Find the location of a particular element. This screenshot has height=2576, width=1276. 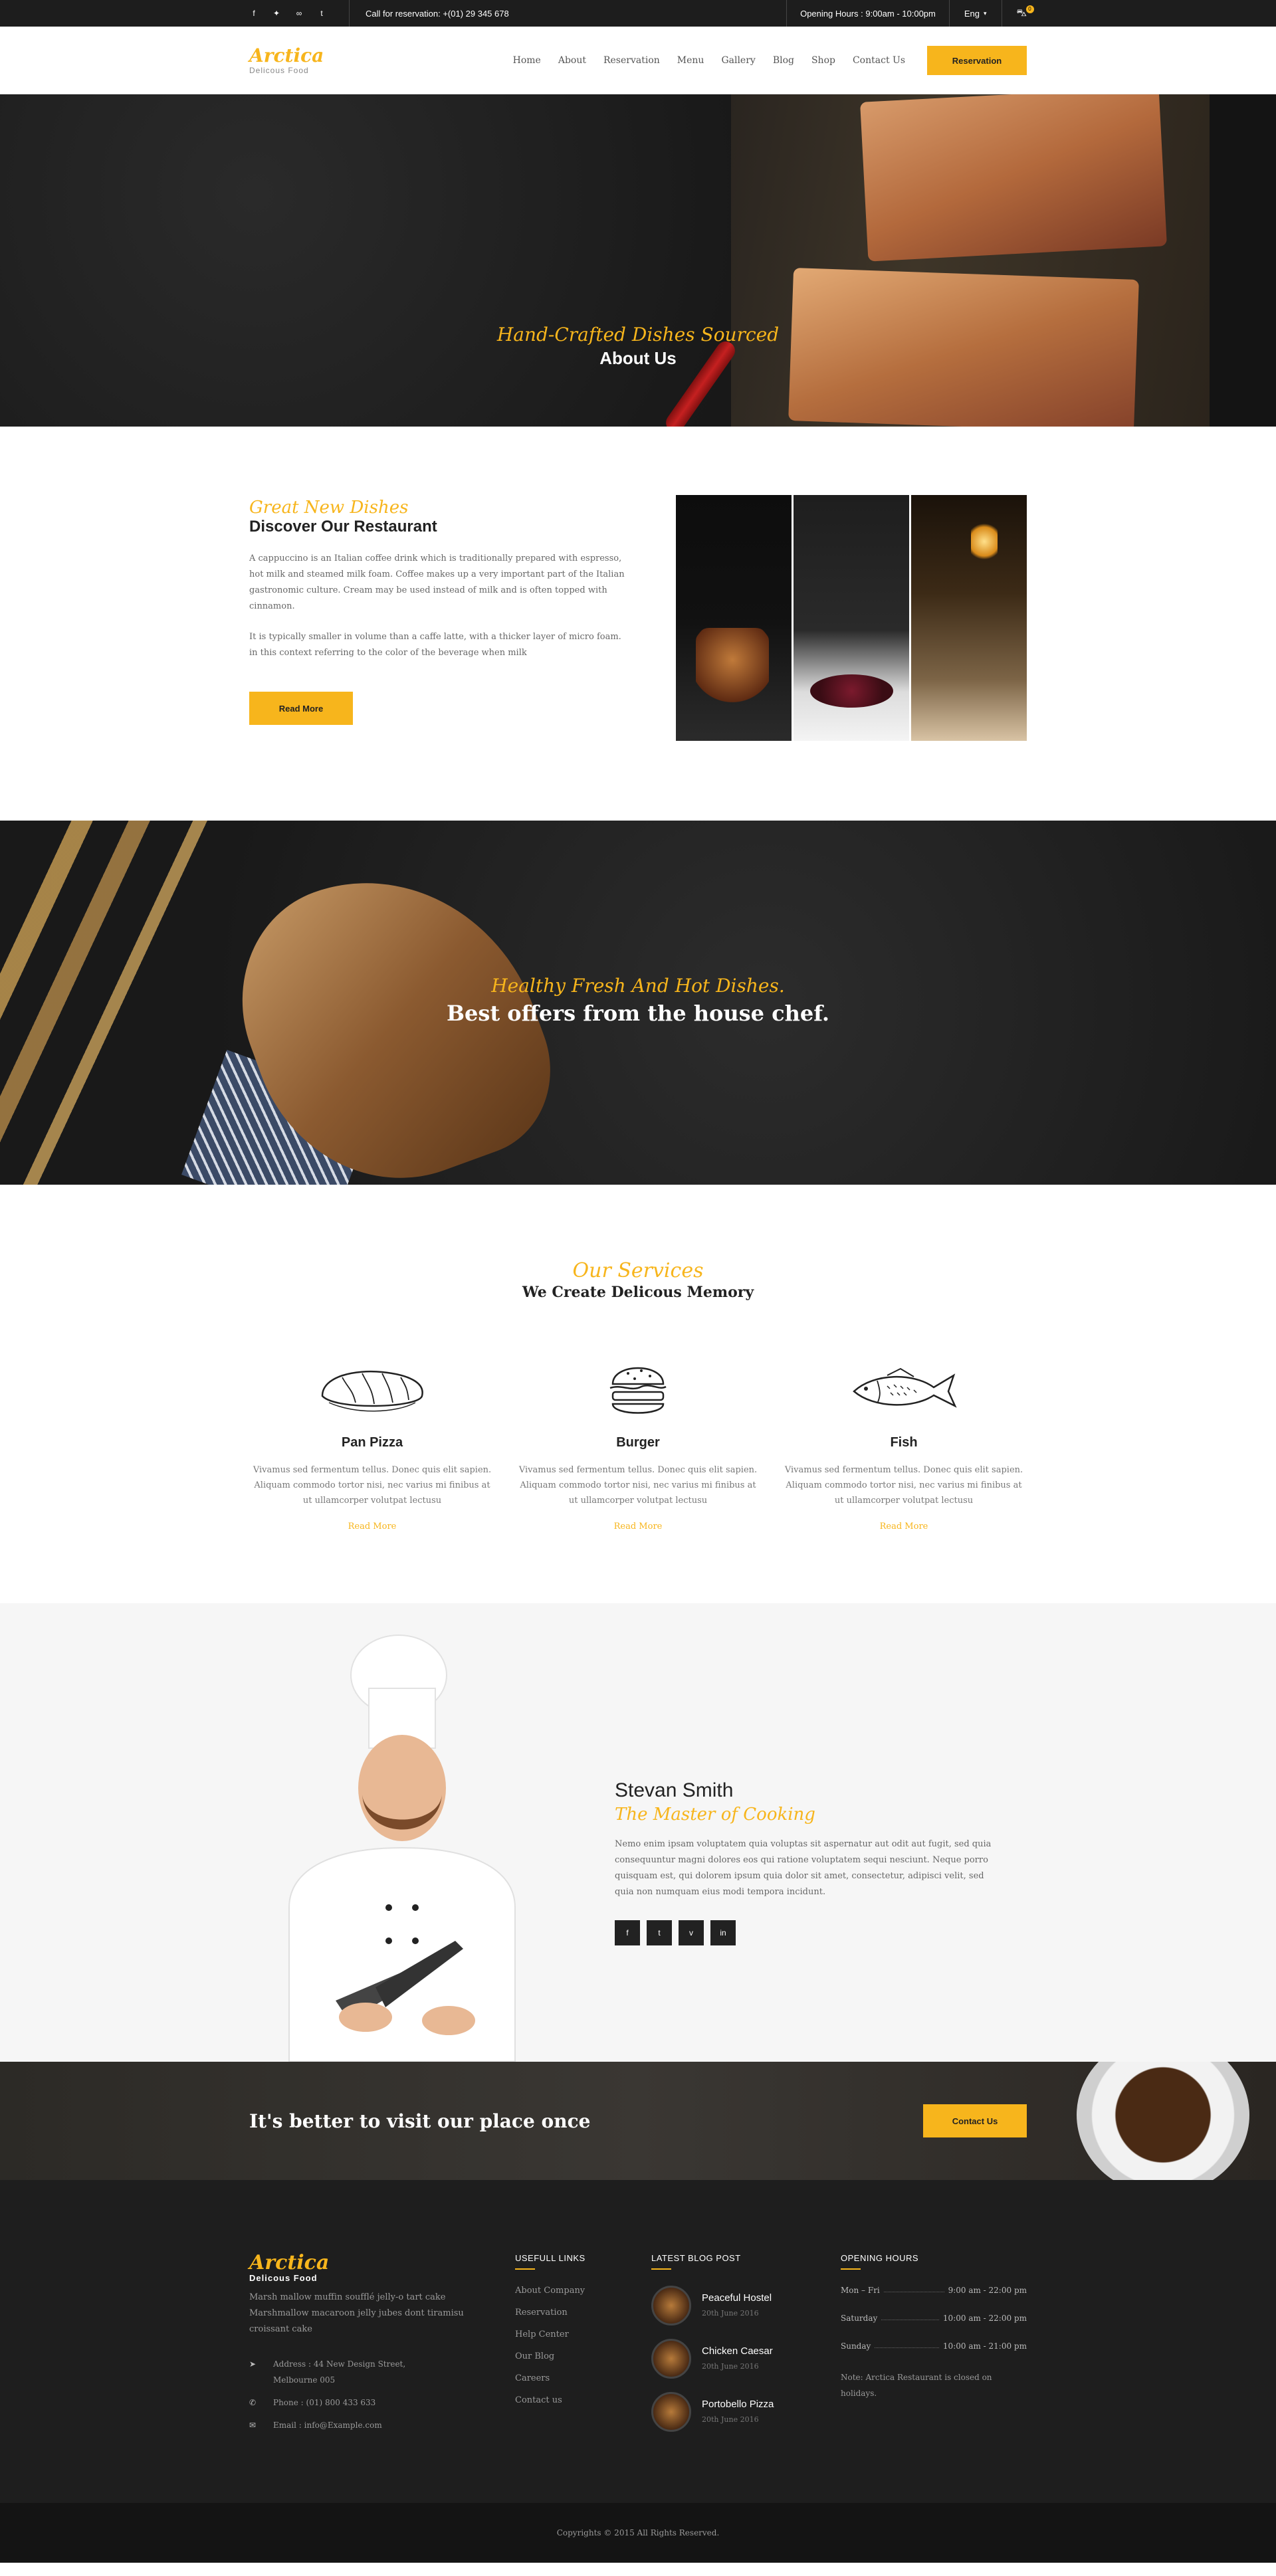

nav-reservation: Reservation is located at coordinates (632, 60).